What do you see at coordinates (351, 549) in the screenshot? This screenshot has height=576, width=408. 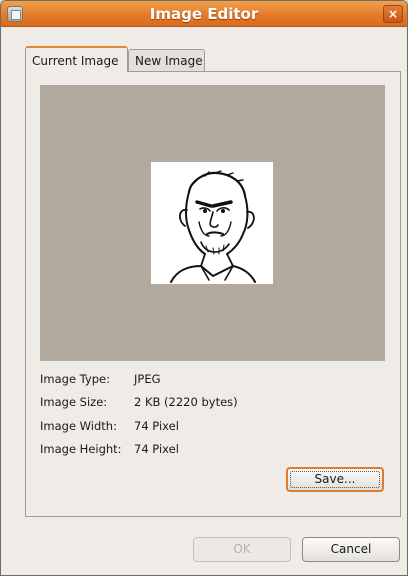 I see `cancel-button: Cancel` at bounding box center [351, 549].